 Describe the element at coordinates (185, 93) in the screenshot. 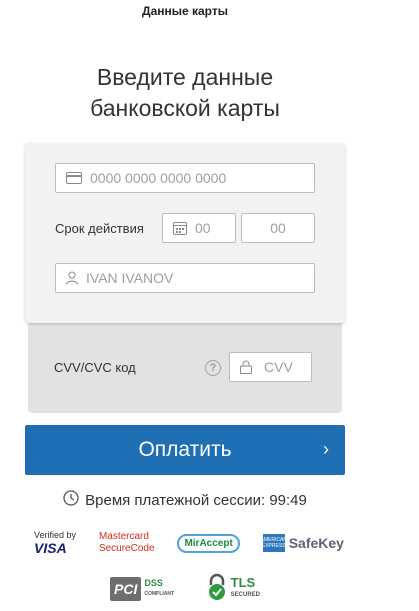

I see `page-title: Введите данные банковской карты` at that location.